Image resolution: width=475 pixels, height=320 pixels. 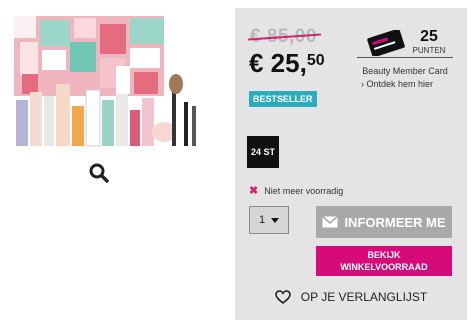 What do you see at coordinates (330, 222) in the screenshot?
I see `envelope-icon` at bounding box center [330, 222].